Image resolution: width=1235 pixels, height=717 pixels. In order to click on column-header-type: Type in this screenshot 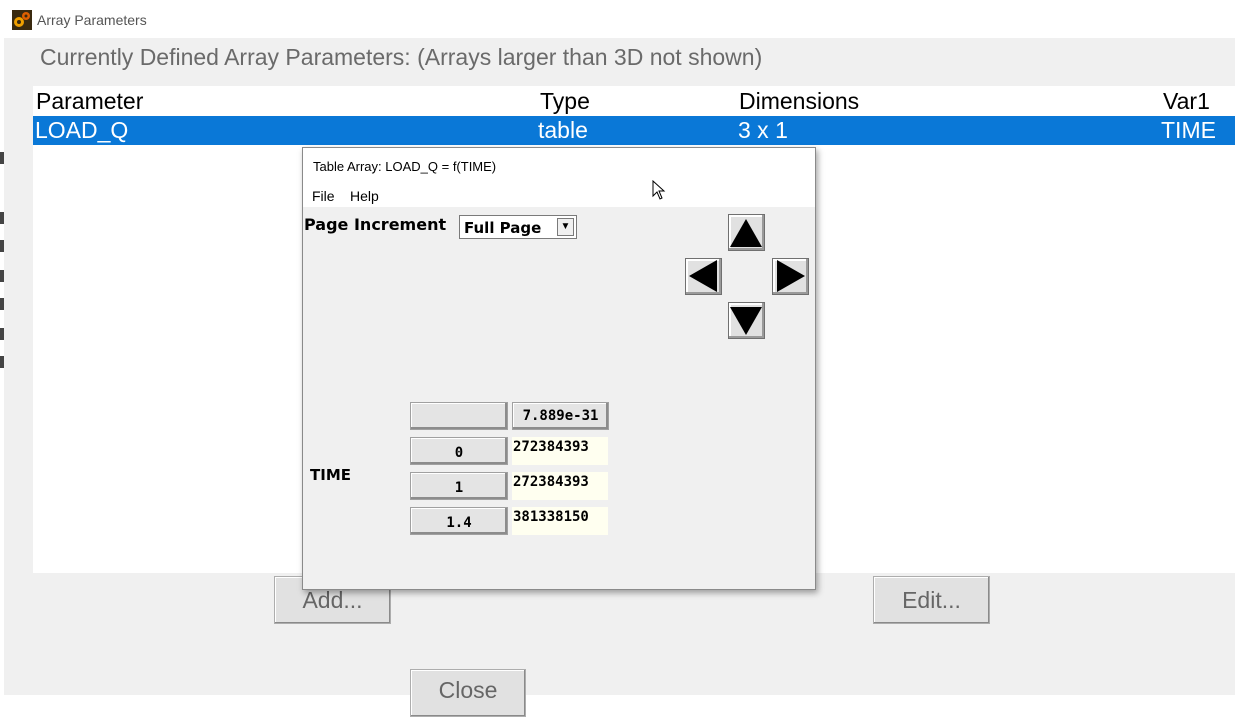, I will do `click(565, 101)`.